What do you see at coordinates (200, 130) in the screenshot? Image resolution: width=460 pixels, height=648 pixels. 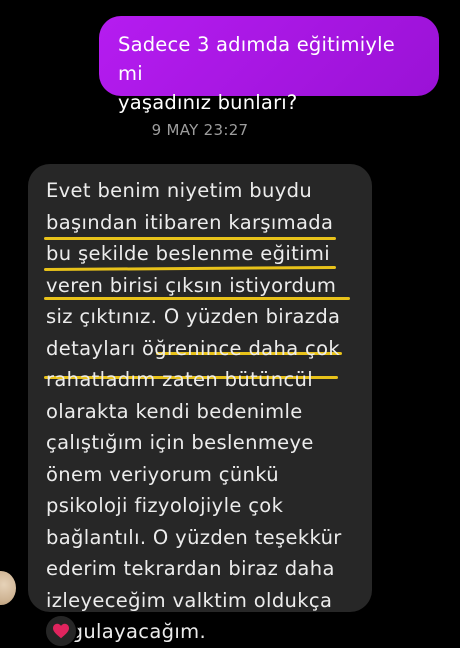 I see `message-timestamp: 9 MAY 23:27` at bounding box center [200, 130].